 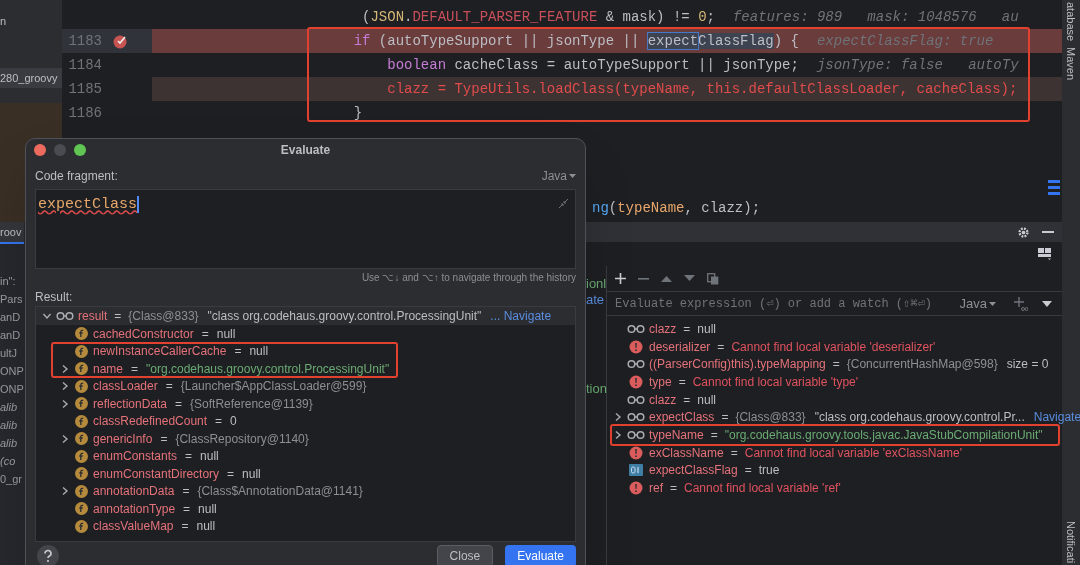 I want to click on close-window-icon, so click(x=40, y=150).